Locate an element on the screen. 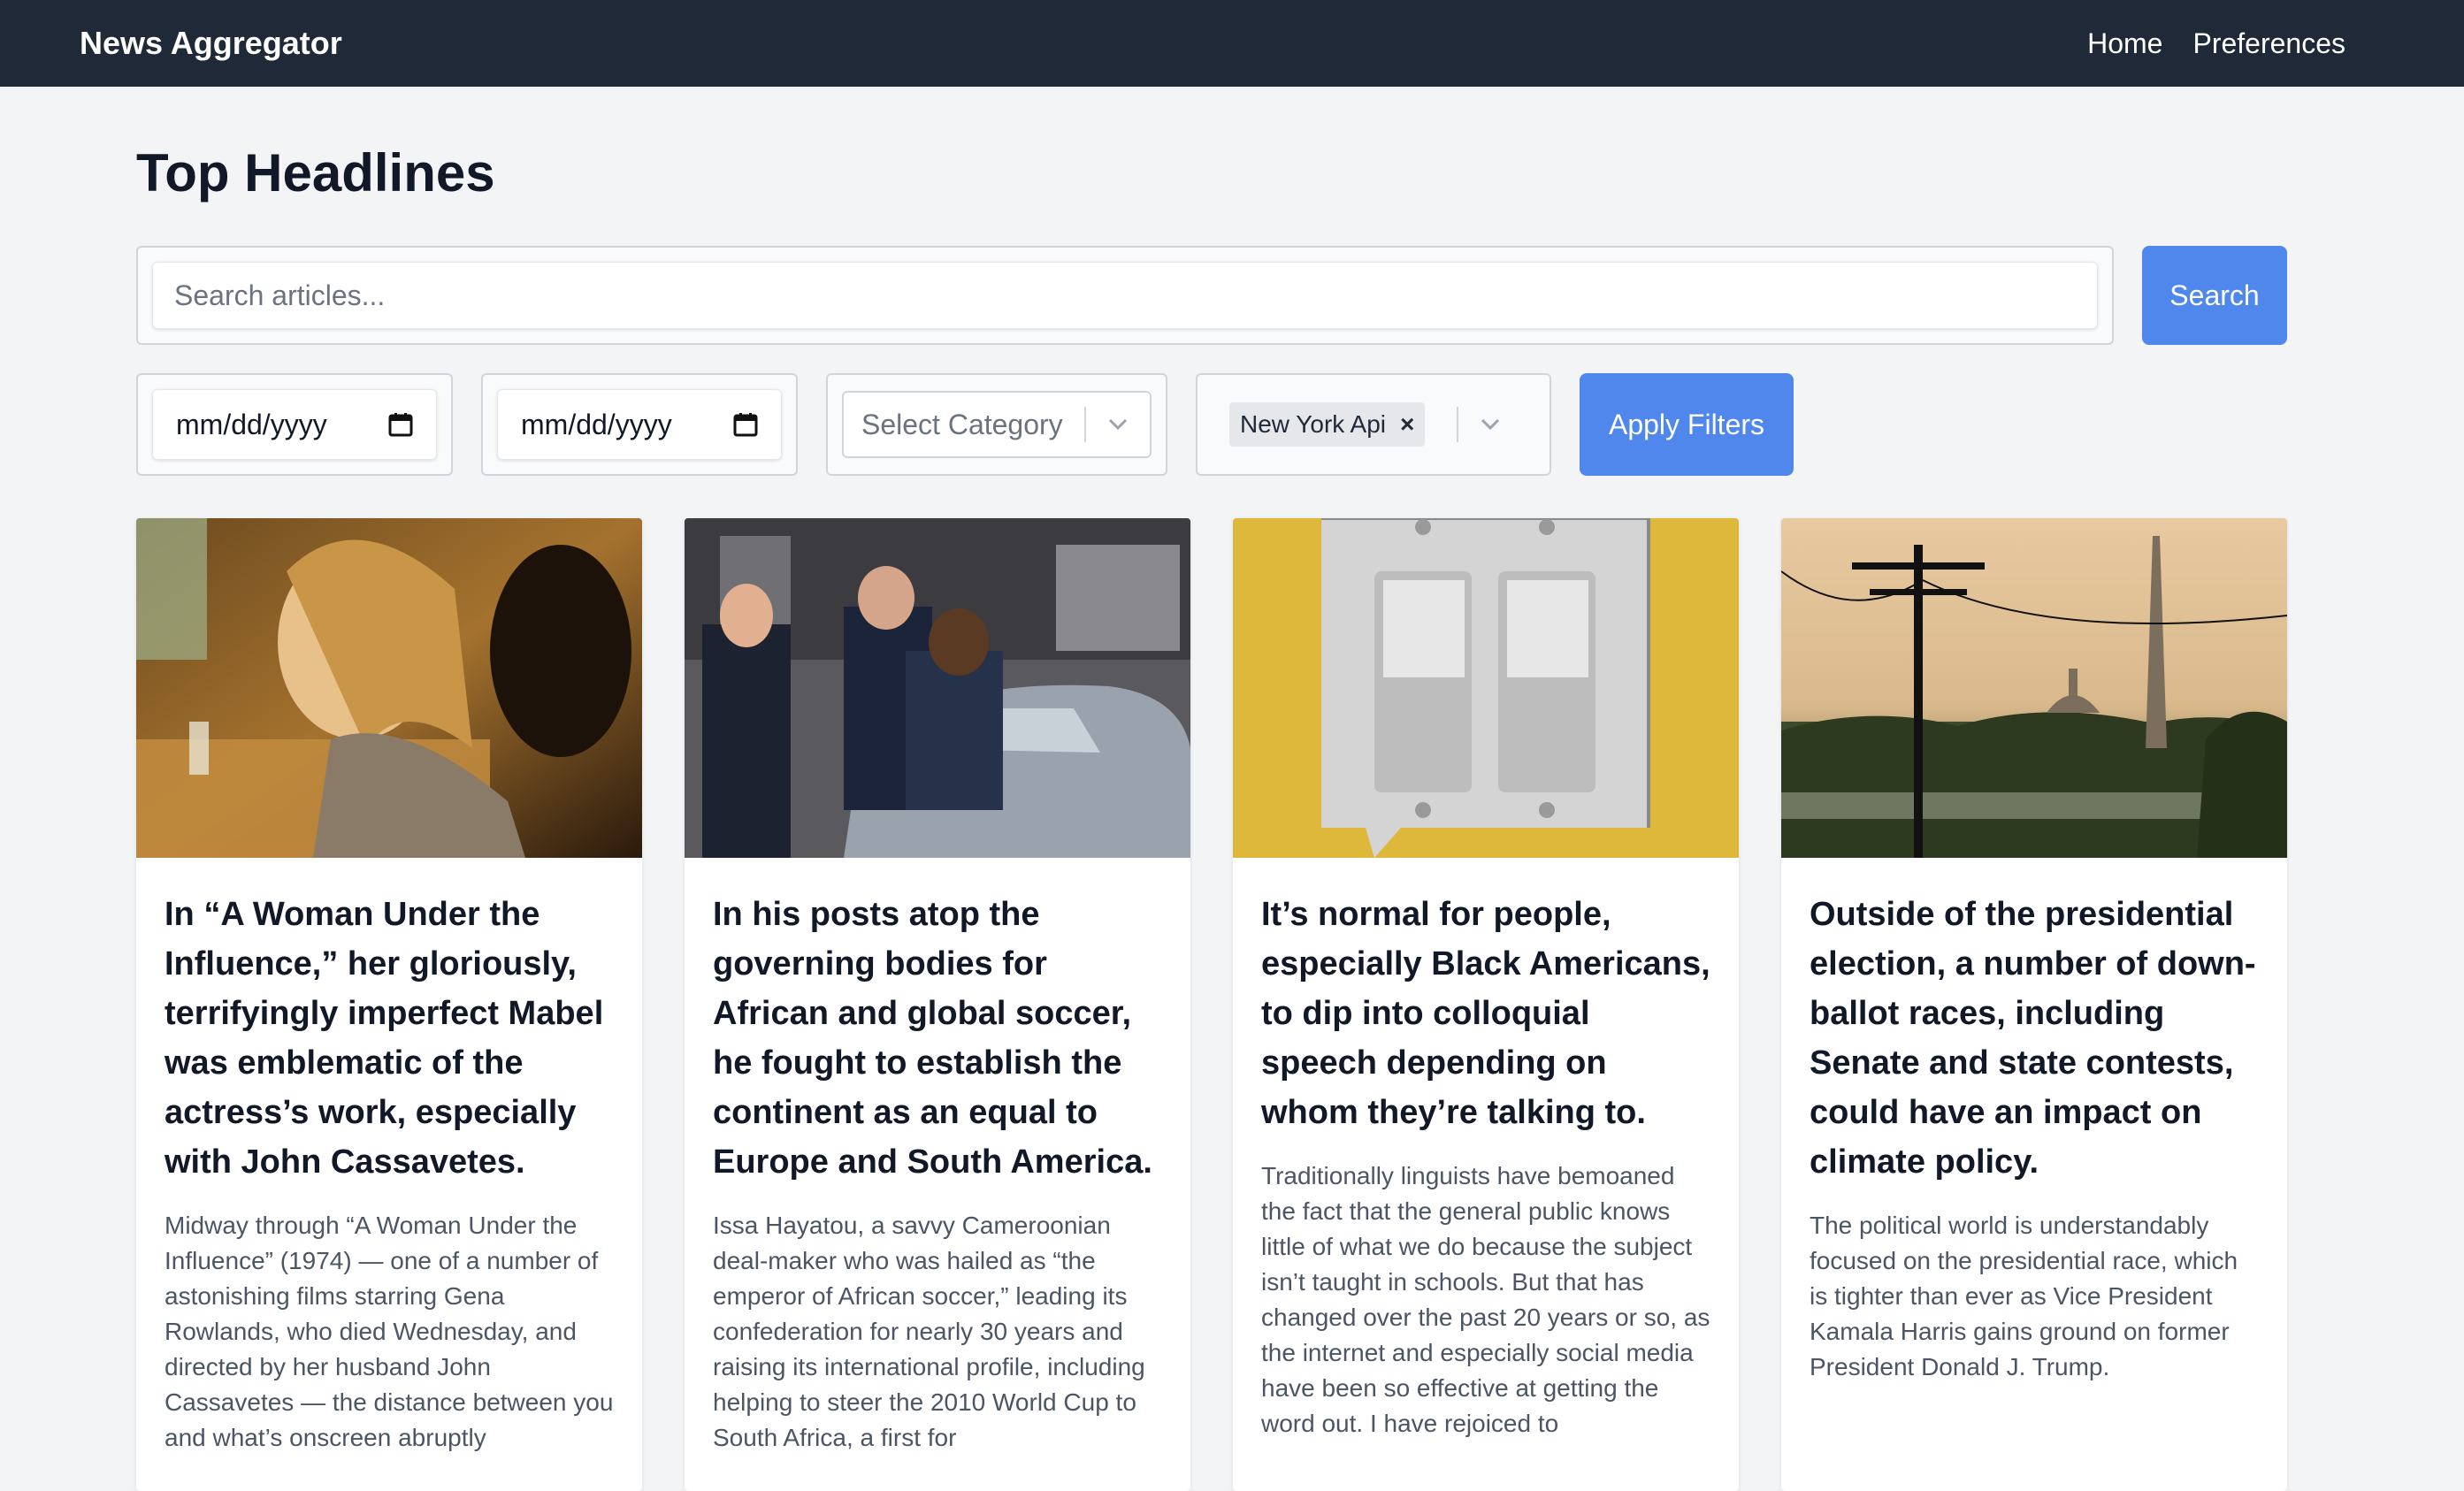  to-date-input: mm/dd/yyyy is located at coordinates (639, 425).